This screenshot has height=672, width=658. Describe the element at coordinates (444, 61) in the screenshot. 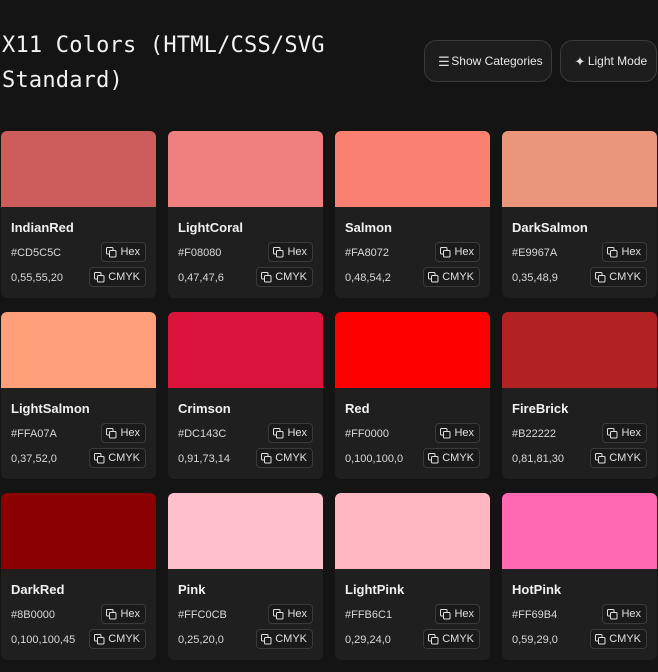

I see `menu-icon: ☰` at that location.